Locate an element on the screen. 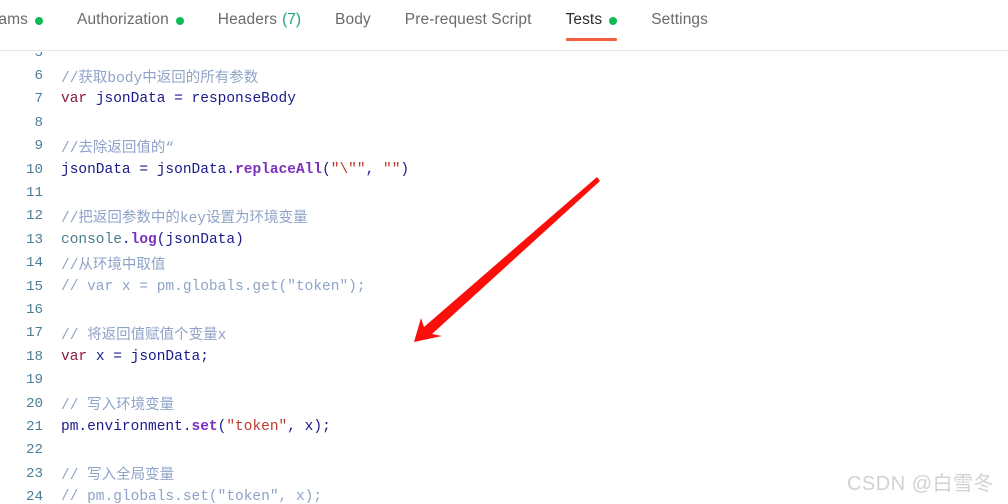 The image size is (1008, 504). tab-item-tests: Tests is located at coordinates (591, 25).